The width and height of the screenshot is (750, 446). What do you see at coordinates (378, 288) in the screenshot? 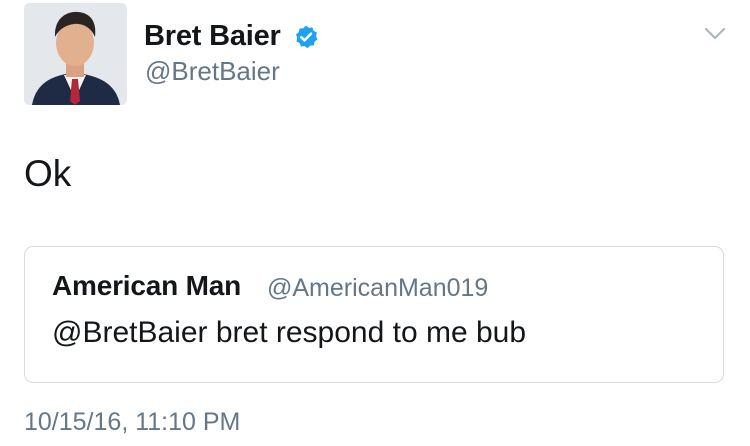
I see `quoted-handle: @AmericanMan019` at bounding box center [378, 288].